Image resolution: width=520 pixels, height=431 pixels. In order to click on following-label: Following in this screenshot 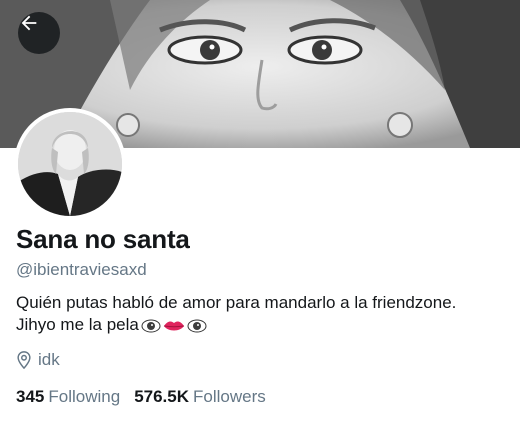, I will do `click(84, 396)`.